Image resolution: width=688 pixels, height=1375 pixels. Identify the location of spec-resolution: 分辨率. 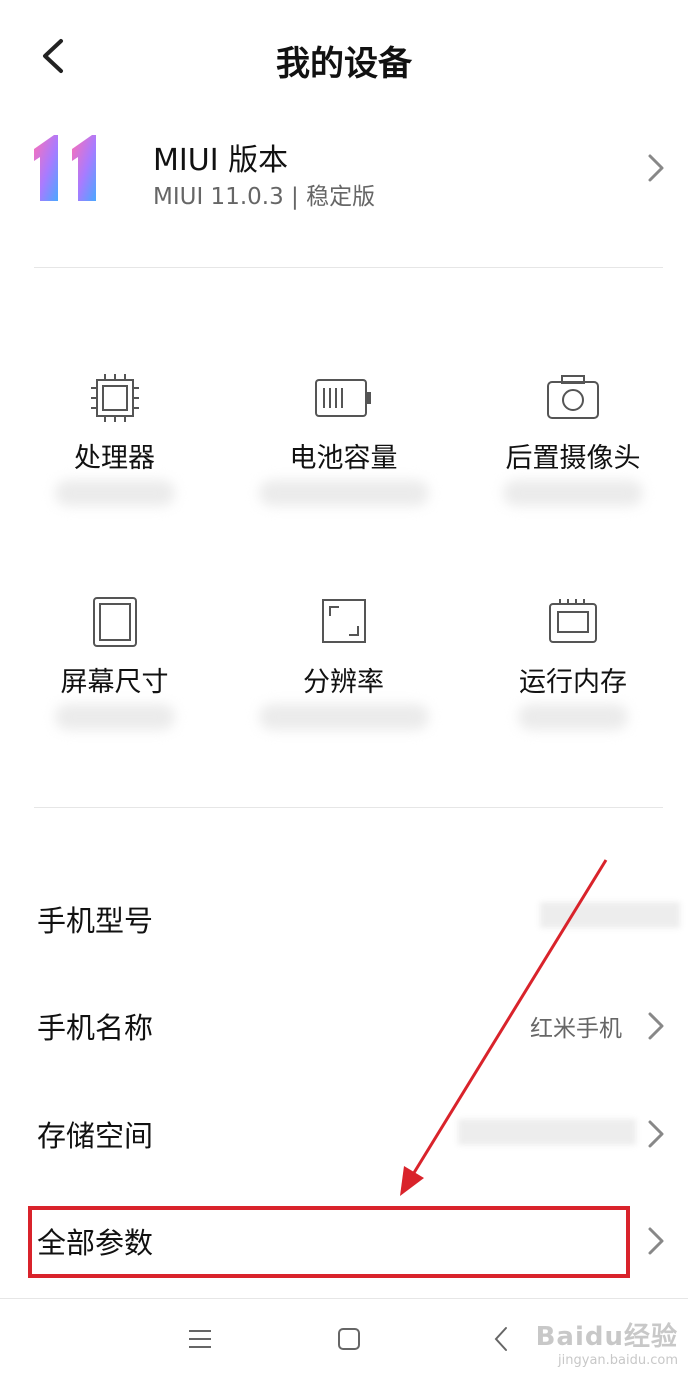
(343, 676).